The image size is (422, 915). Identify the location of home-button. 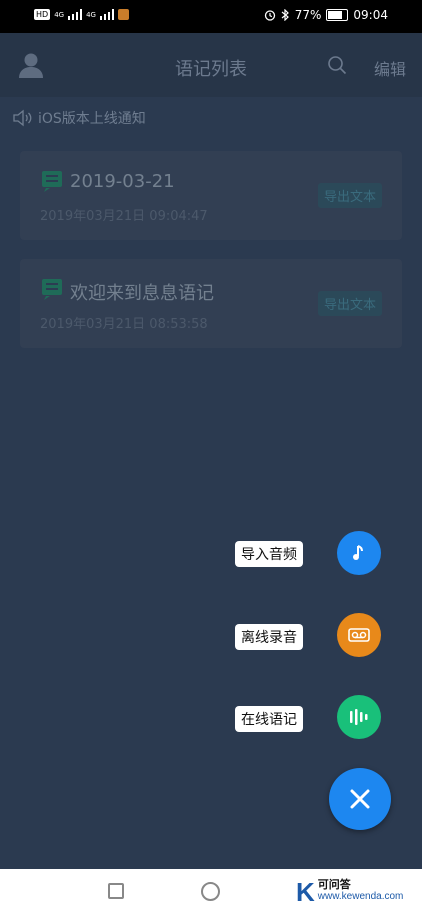
(210, 891).